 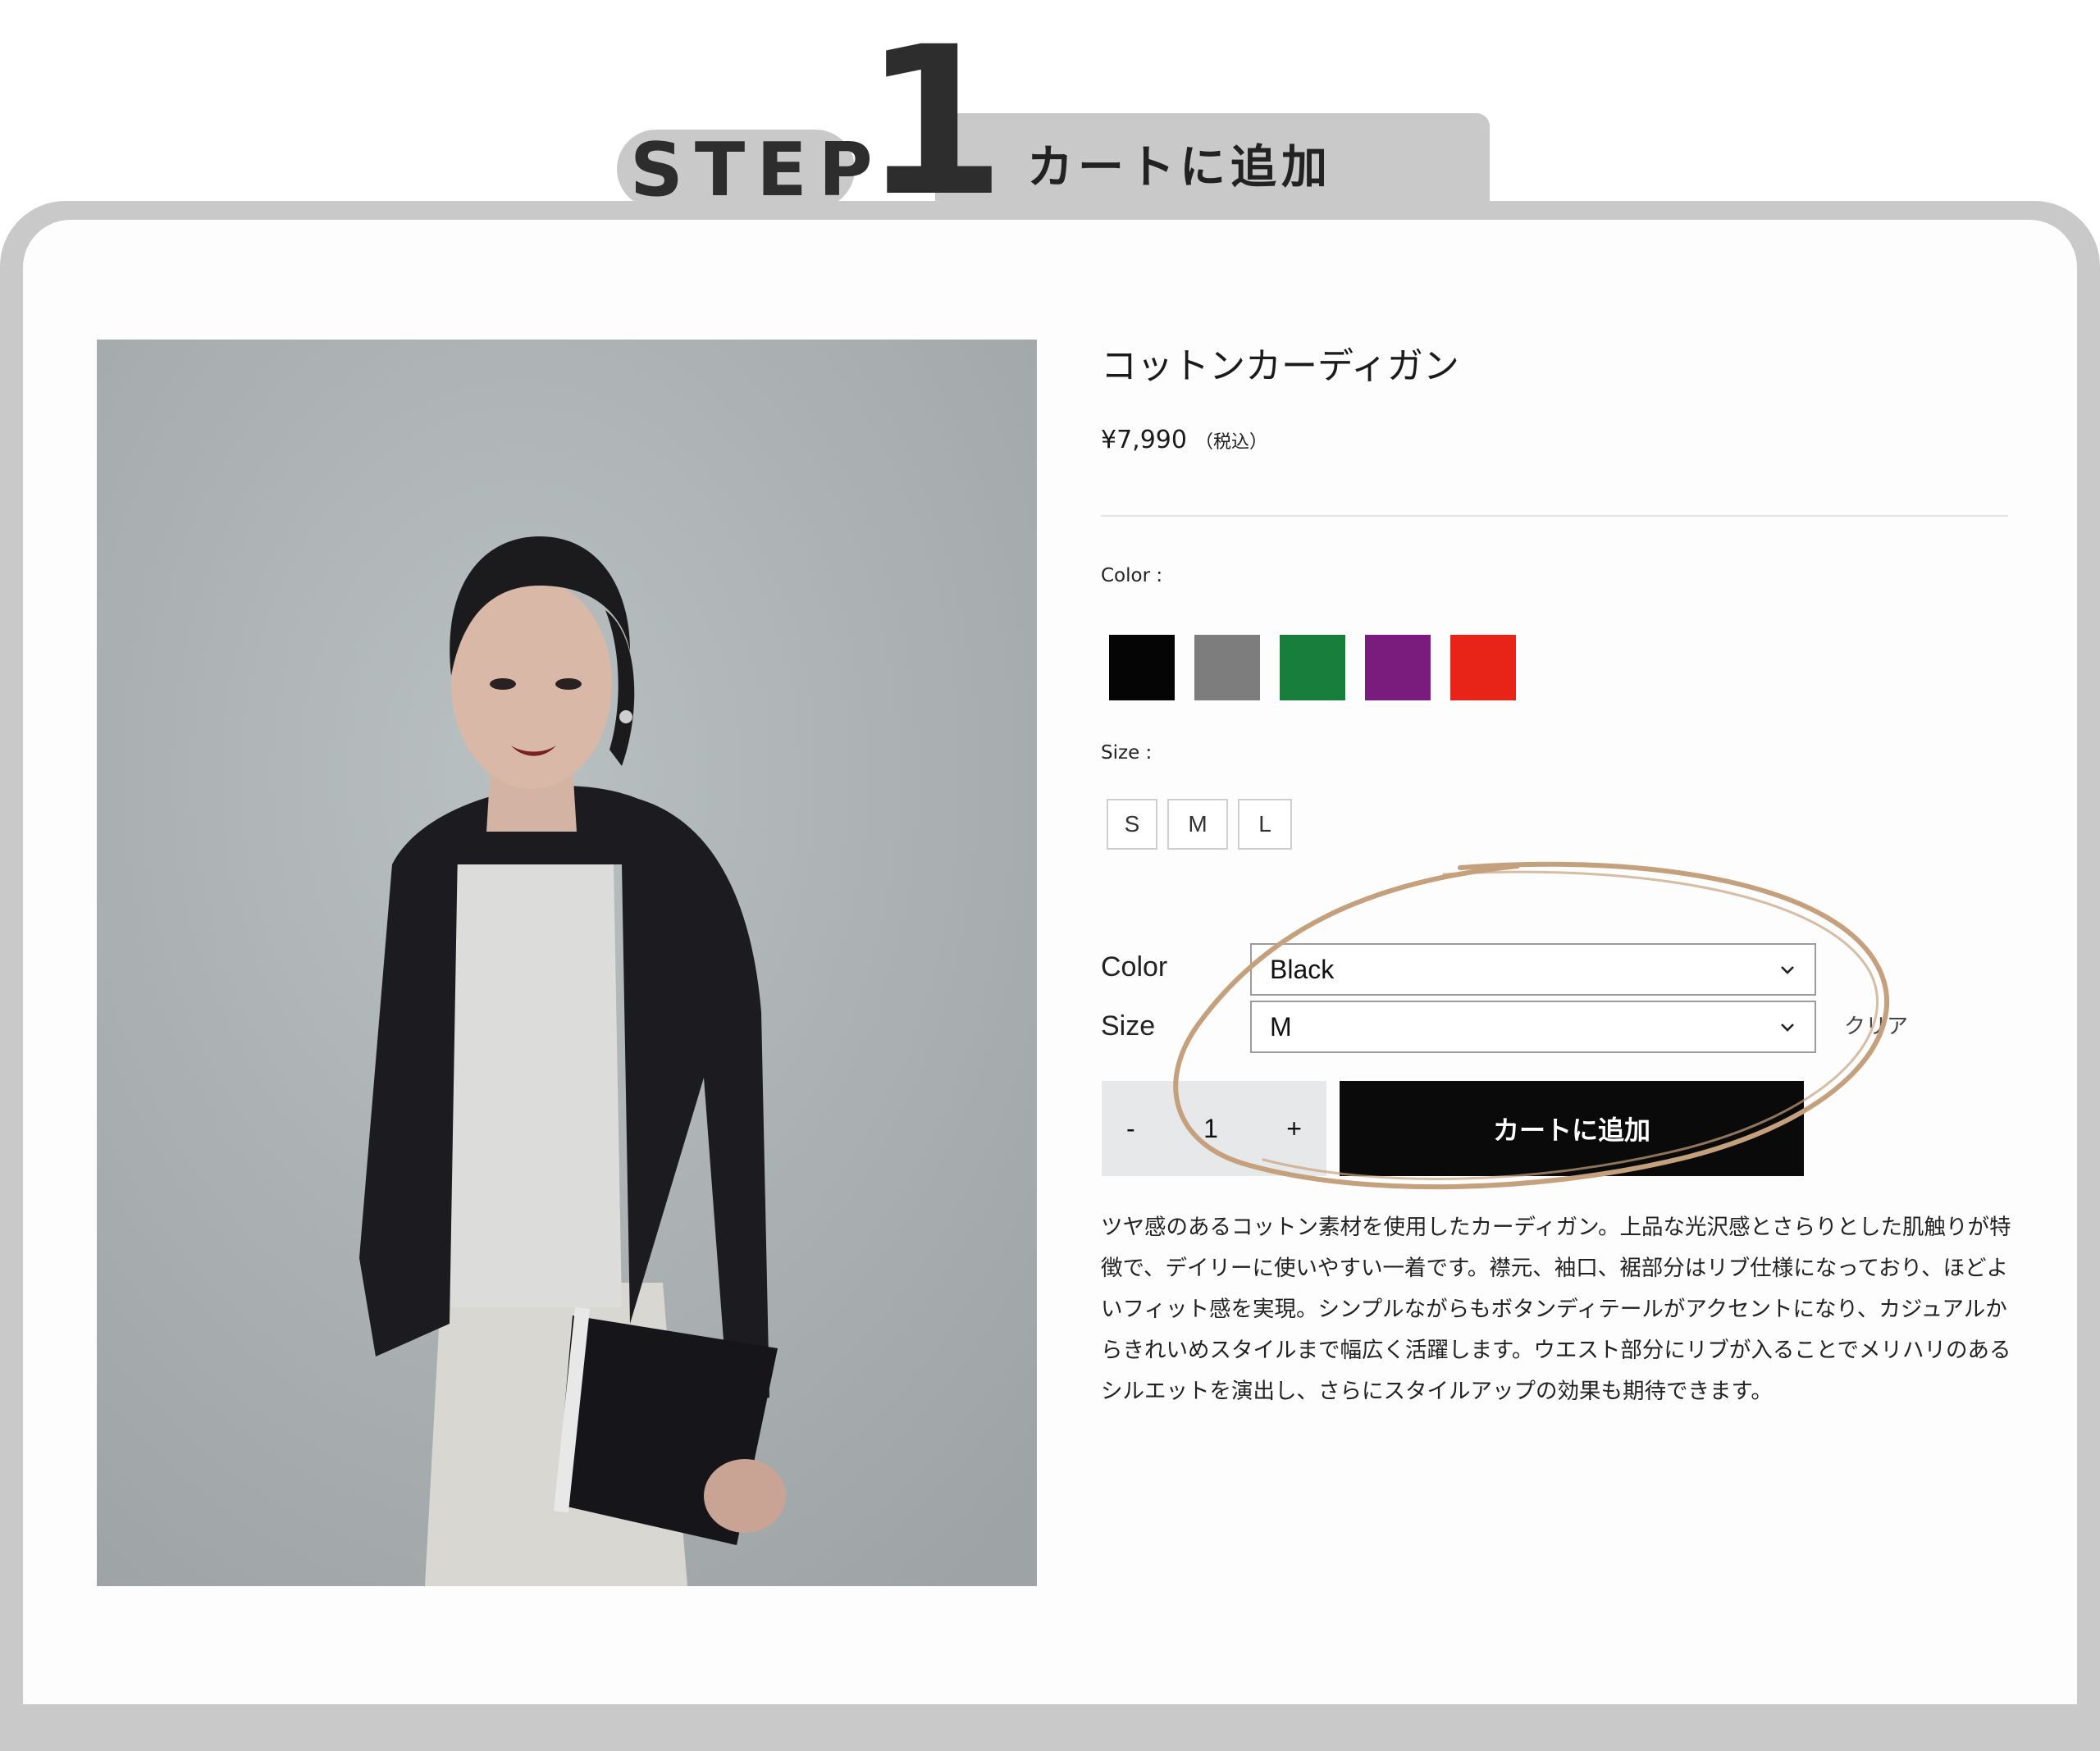 I want to click on quantity-minus-button: -, so click(x=1130, y=1129).